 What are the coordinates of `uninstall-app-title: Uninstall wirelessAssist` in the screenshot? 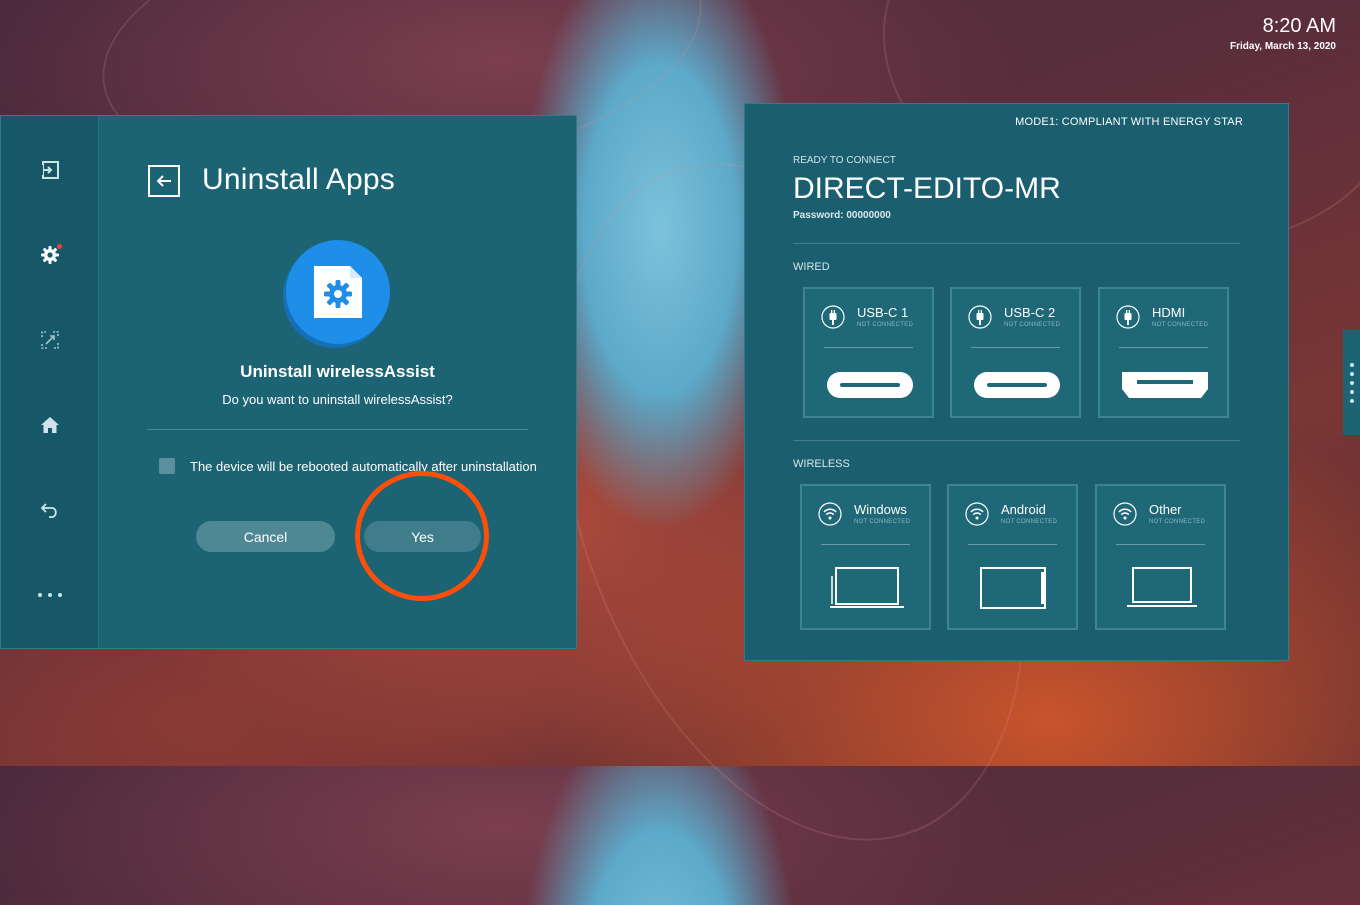 It's located at (337, 371).